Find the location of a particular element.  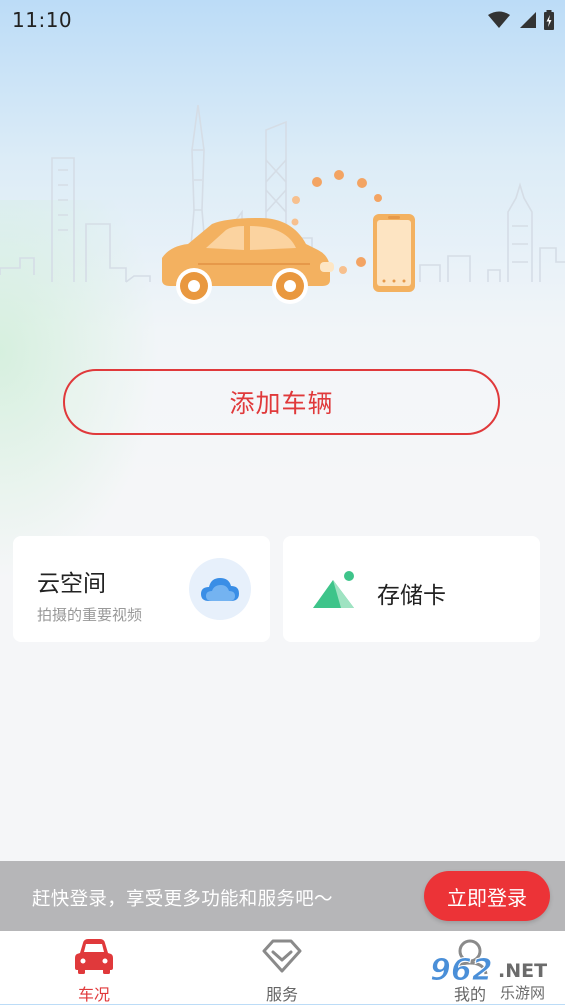

signal-icon is located at coordinates (528, 20).